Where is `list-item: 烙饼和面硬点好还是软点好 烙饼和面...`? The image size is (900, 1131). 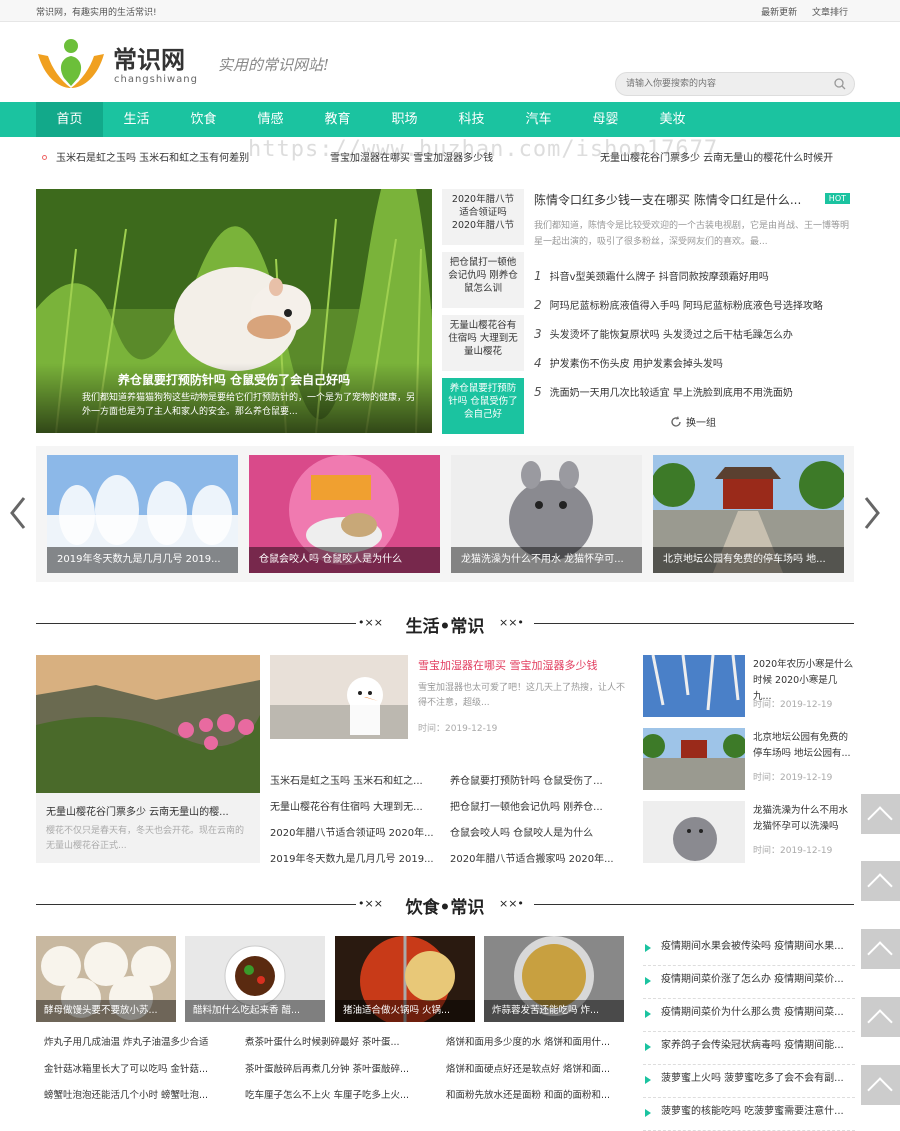 list-item: 烙饼和面硬点好还是软点好 烙饼和面... is located at coordinates (537, 1068).